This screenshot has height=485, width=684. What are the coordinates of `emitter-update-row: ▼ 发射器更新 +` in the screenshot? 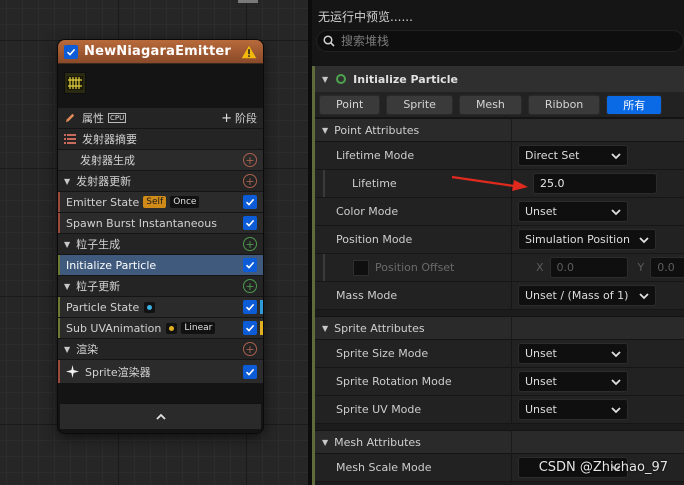 It's located at (160, 181).